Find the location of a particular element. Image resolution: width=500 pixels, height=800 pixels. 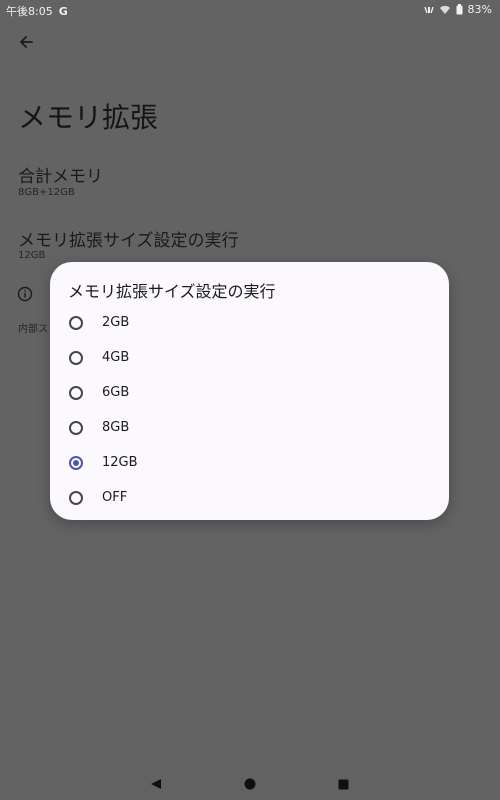

option-6gb: 6GB is located at coordinates (249, 392).